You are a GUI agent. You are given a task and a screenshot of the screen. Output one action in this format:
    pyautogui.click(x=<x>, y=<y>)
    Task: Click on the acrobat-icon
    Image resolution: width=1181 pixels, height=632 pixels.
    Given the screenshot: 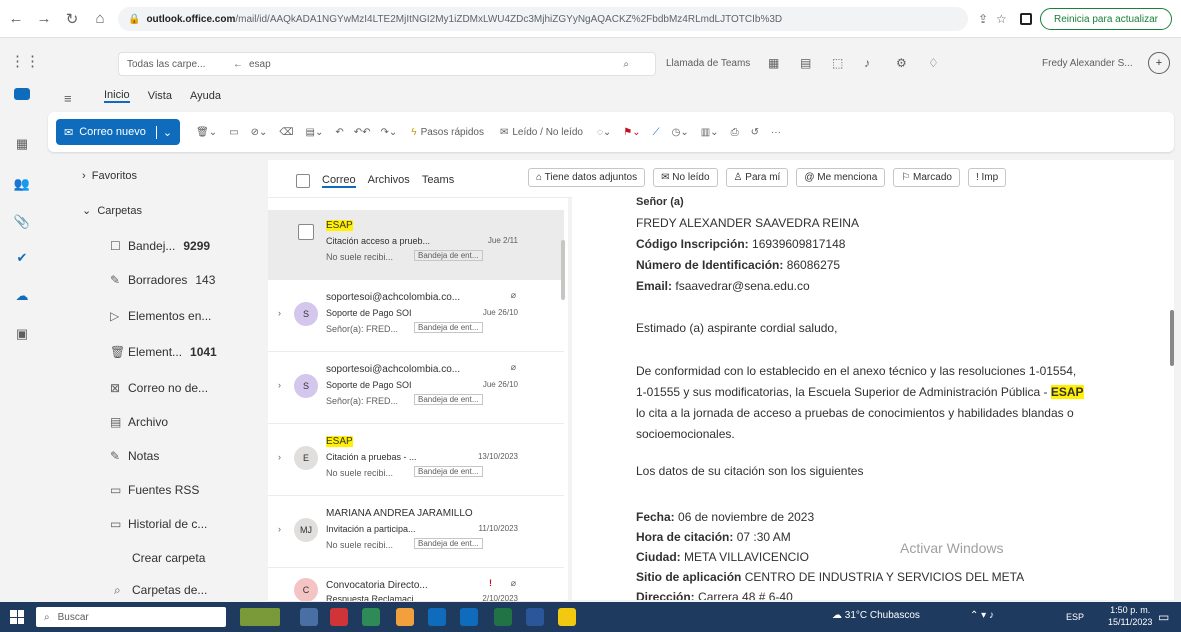 What is the action you would take?
    pyautogui.click(x=339, y=617)
    